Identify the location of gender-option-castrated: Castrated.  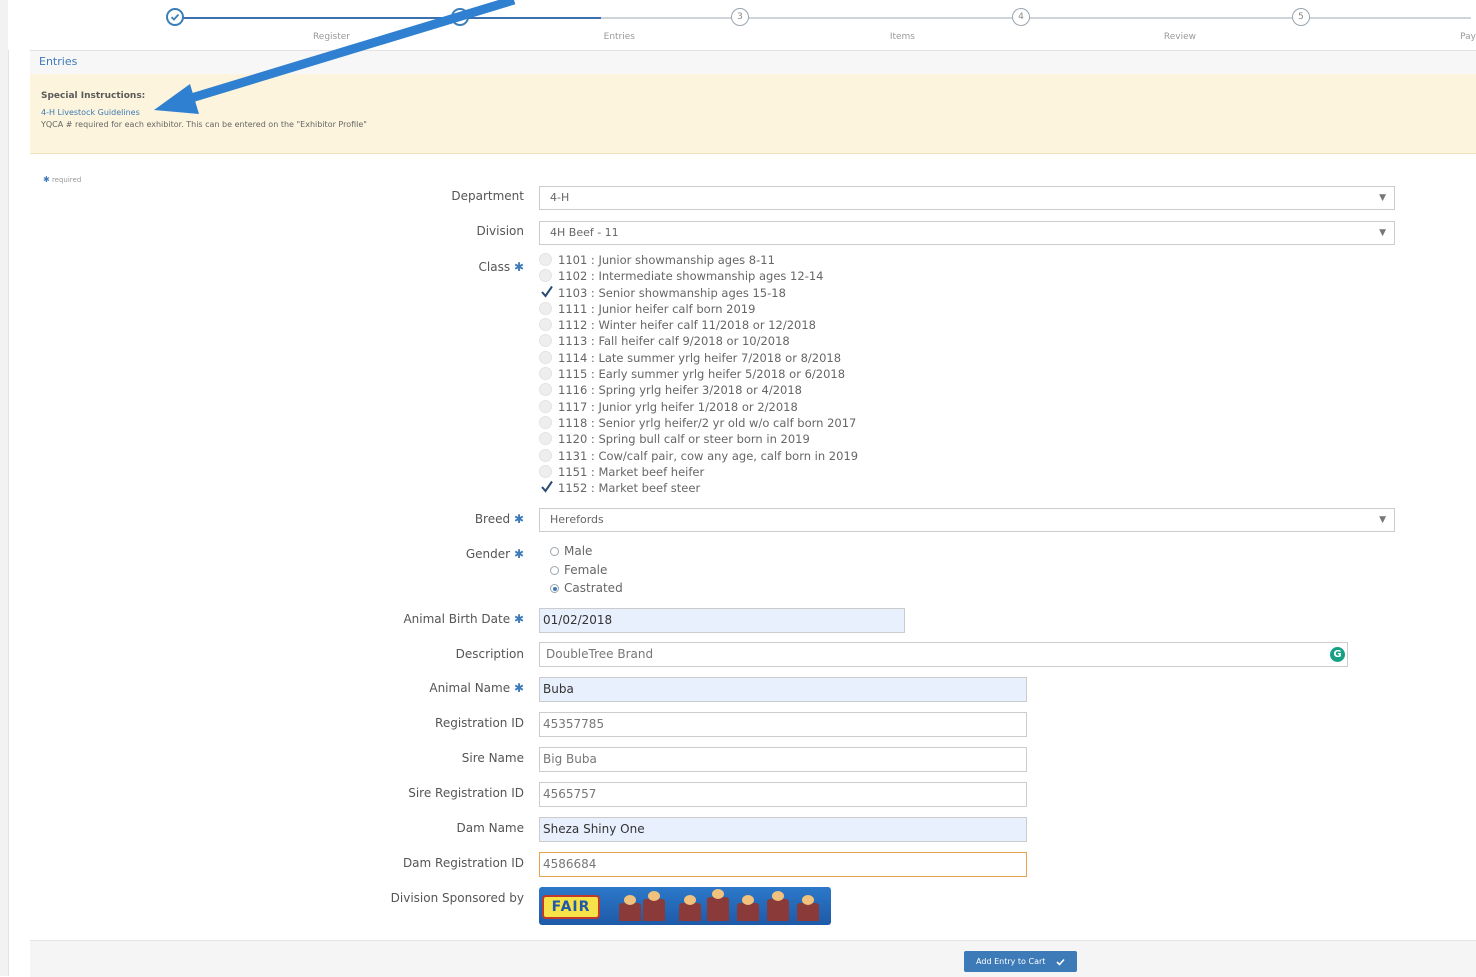
(586, 590).